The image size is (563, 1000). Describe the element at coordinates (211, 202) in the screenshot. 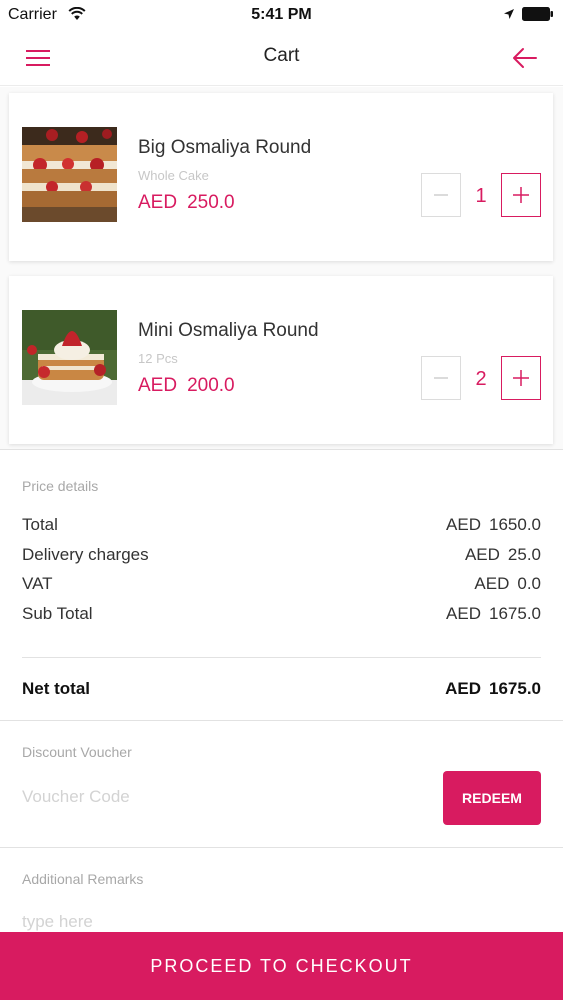

I see `item-price-value: 250.0` at that location.